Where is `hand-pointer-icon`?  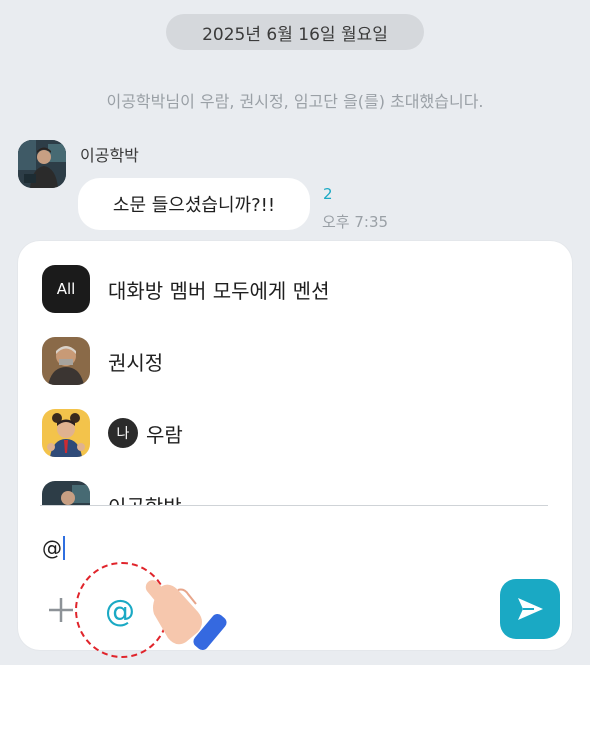 hand-pointer-icon is located at coordinates (194, 614).